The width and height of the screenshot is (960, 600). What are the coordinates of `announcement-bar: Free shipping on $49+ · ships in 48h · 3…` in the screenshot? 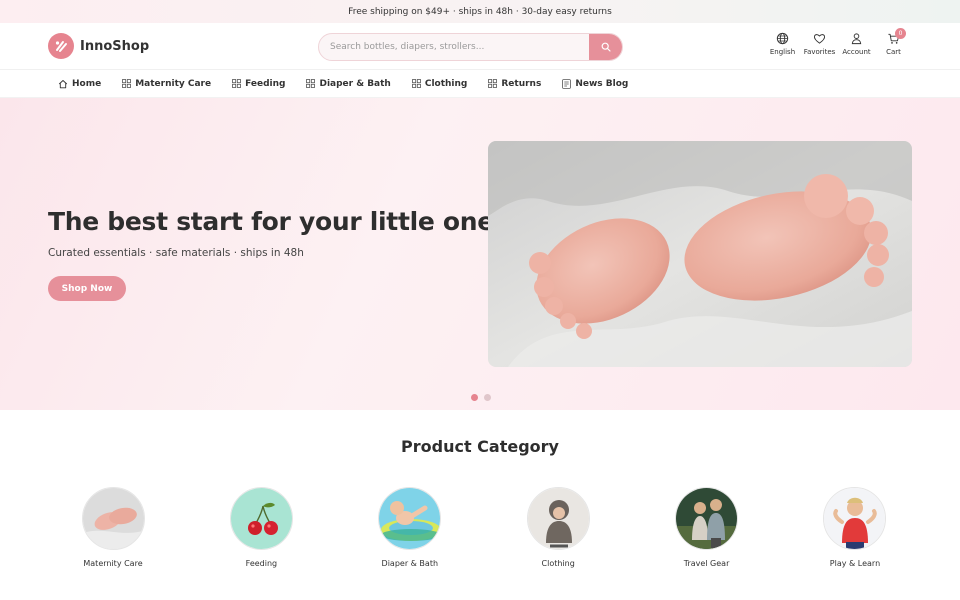 It's located at (480, 11).